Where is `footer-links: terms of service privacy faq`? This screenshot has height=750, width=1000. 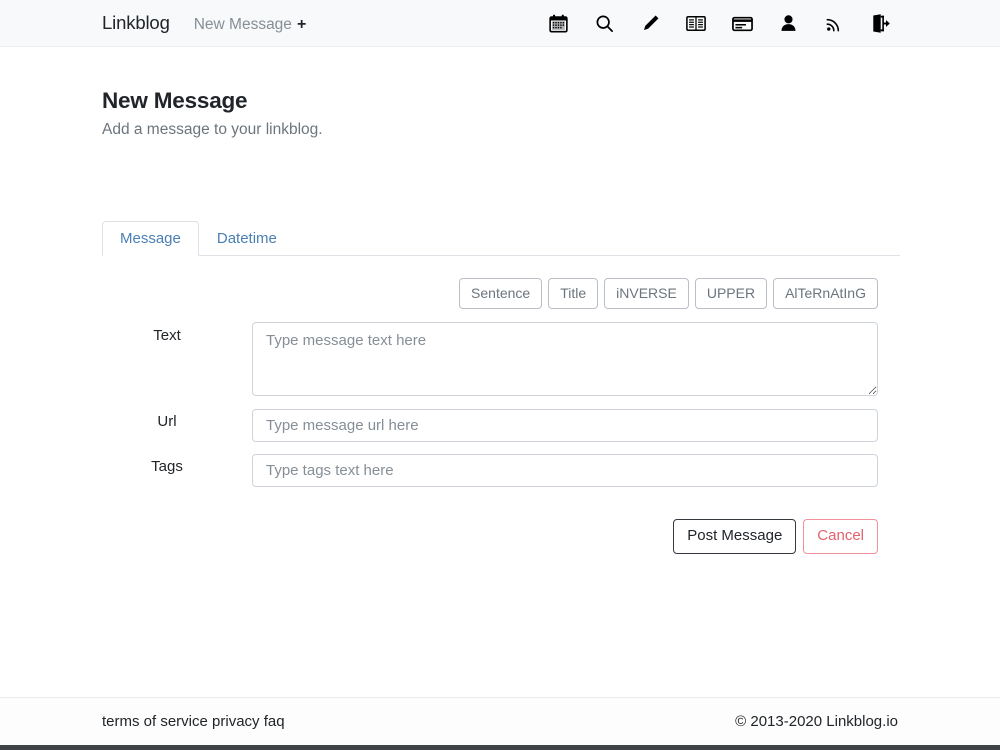 footer-links: terms of service privacy faq is located at coordinates (193, 721).